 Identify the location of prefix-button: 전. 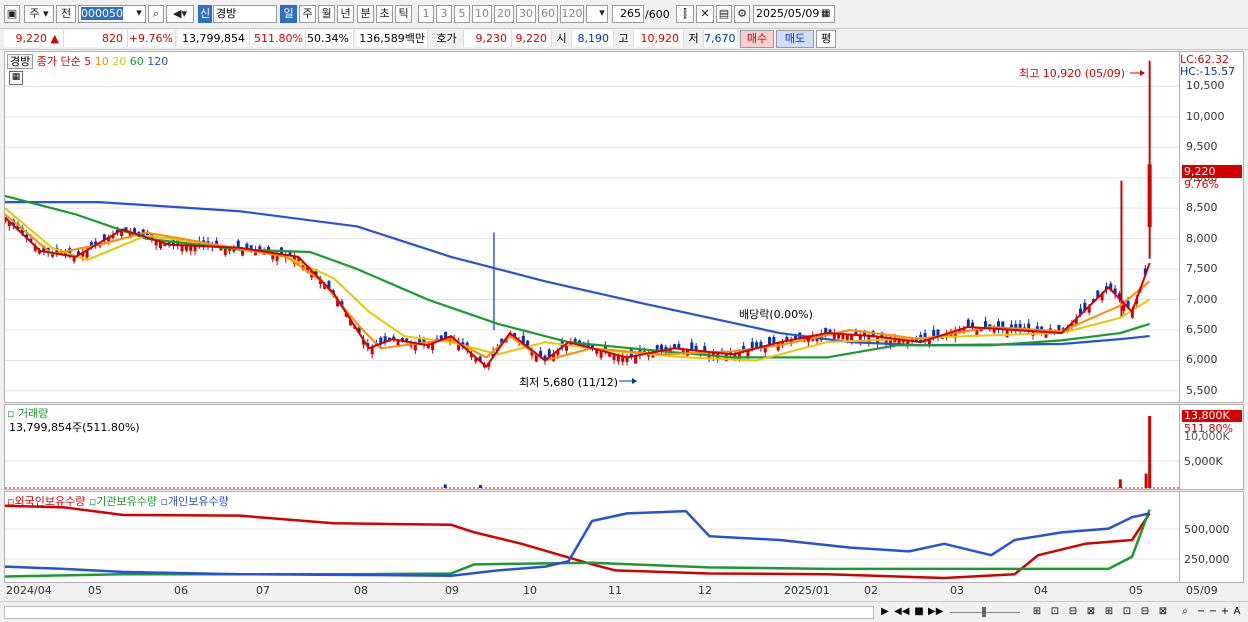
(66, 14).